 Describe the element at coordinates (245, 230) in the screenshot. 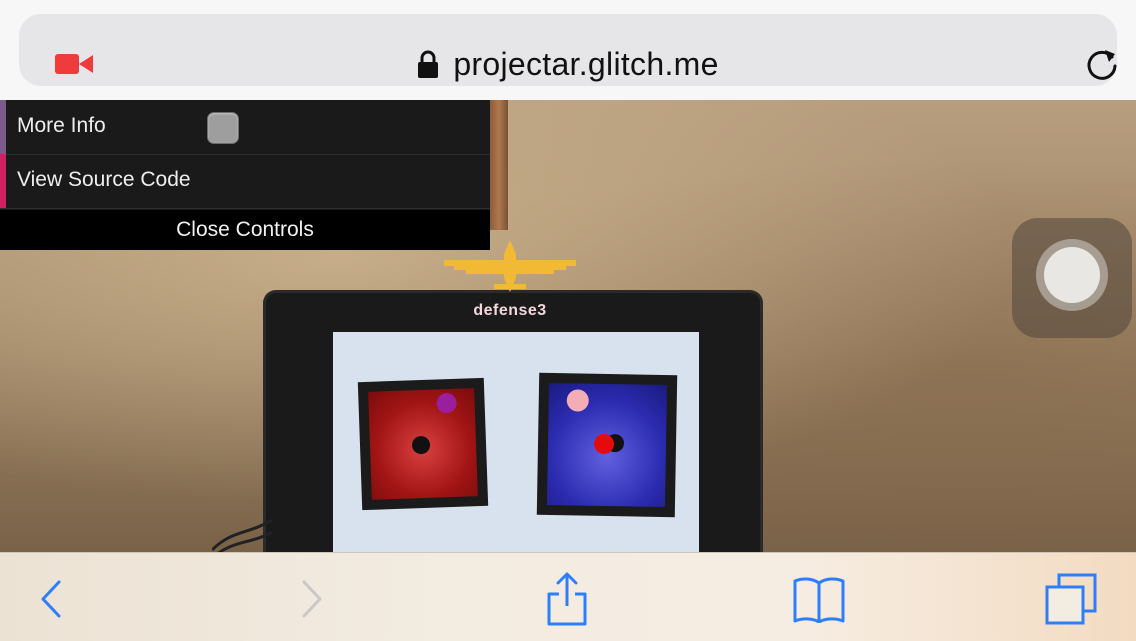

I see `close-controls-button: Close Controls` at that location.